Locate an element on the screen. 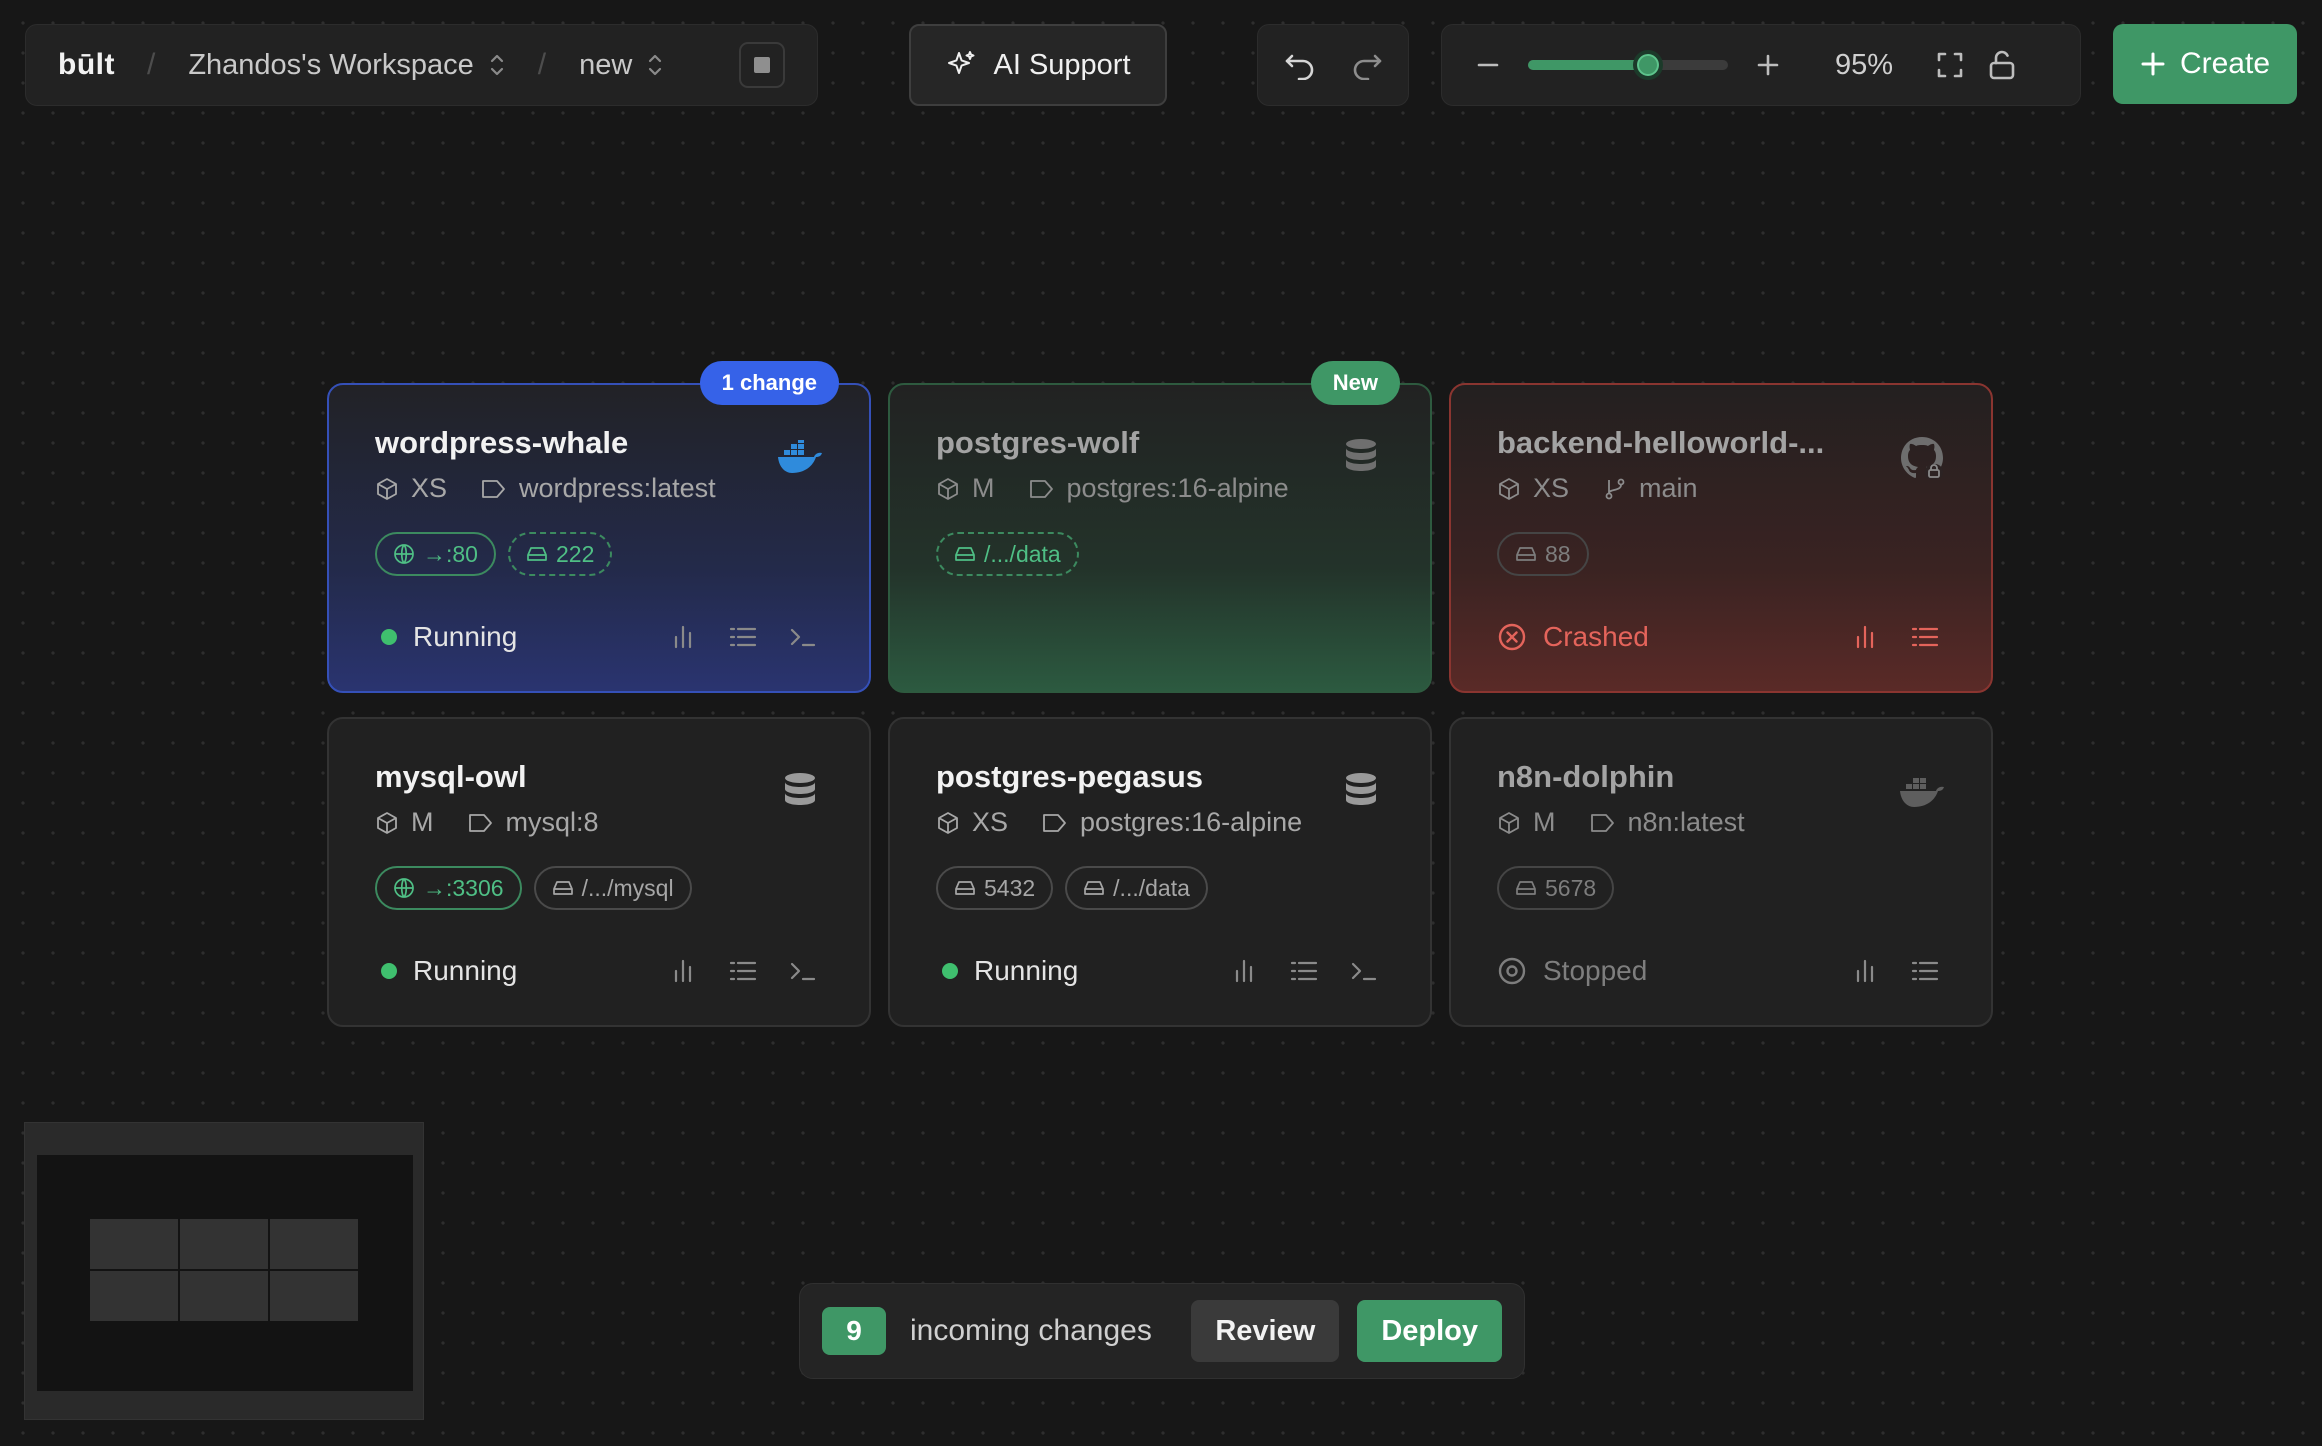 The width and height of the screenshot is (2322, 1446). zoom-out-button is located at coordinates (1488, 65).